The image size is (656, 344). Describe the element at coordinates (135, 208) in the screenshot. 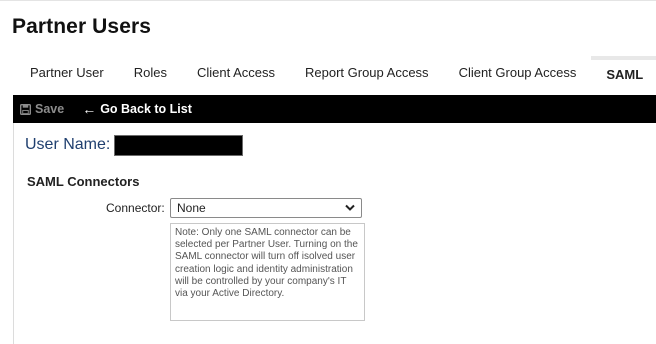

I see `connector-label: Connector:` at that location.